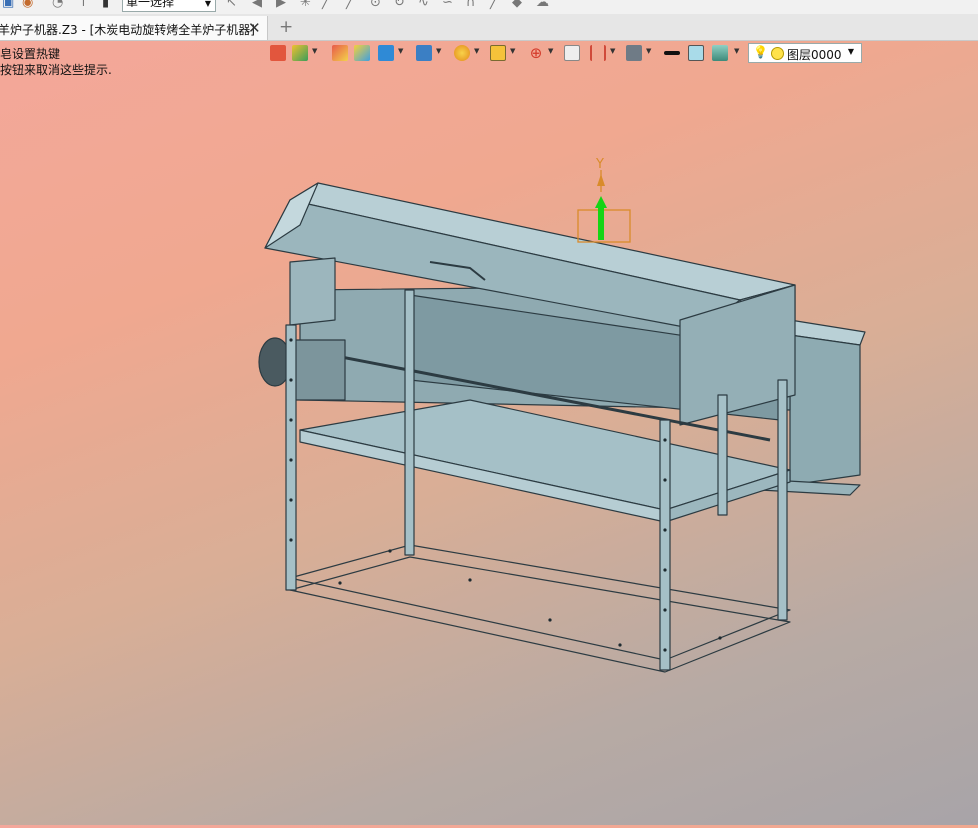 This screenshot has height=828, width=978. Describe the element at coordinates (286, 27) in the screenshot. I see `new-tab-button: +` at that location.